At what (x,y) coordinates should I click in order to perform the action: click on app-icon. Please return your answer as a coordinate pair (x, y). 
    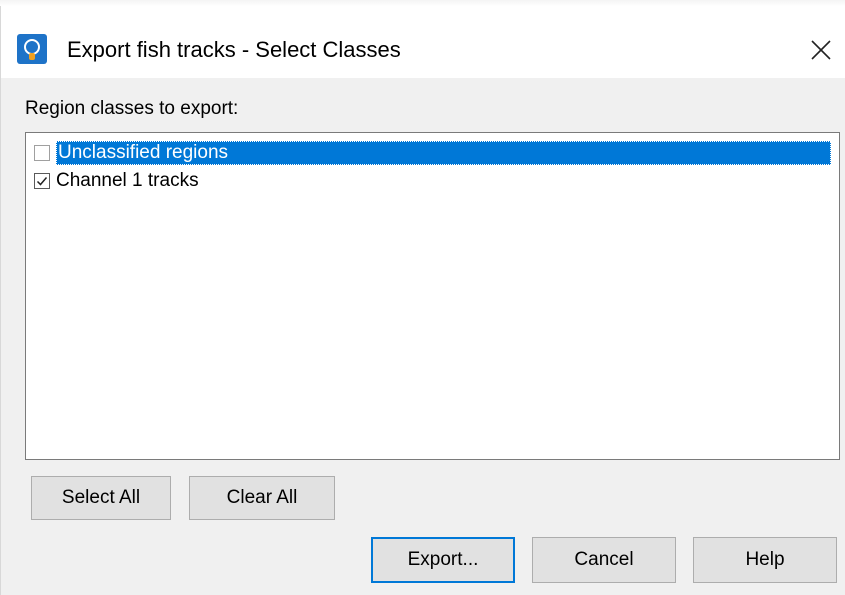
    Looking at the image, I should click on (32, 49).